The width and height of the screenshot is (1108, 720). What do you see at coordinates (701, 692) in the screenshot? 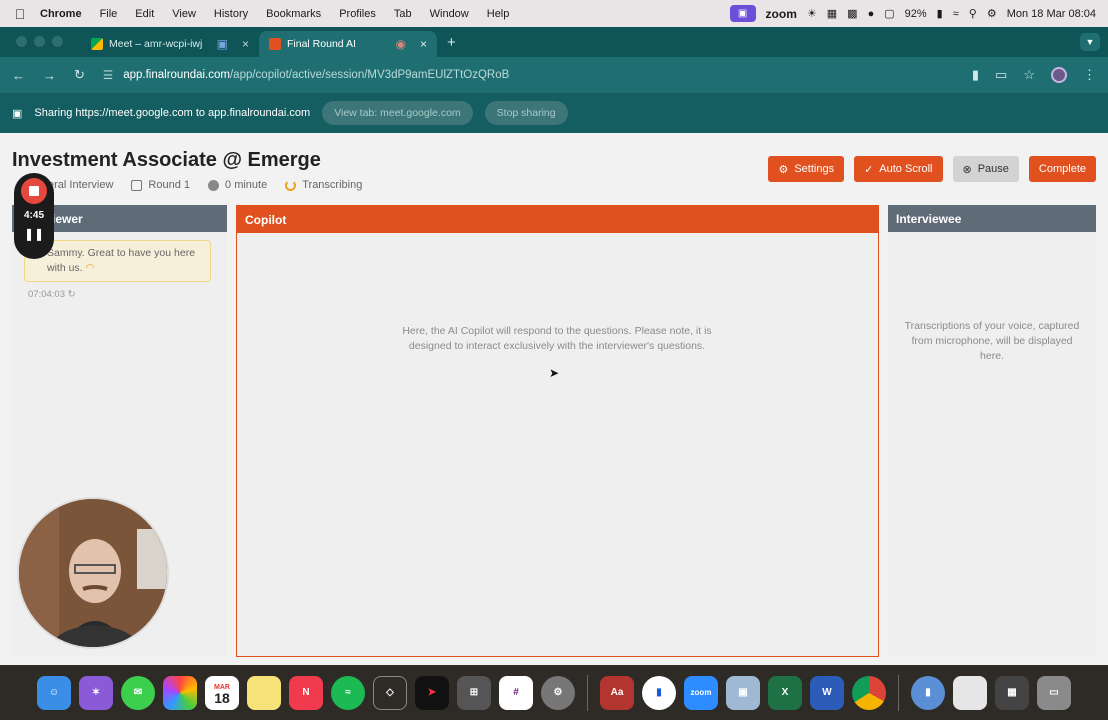
I see `zoom-app-icon: zoom` at bounding box center [701, 692].